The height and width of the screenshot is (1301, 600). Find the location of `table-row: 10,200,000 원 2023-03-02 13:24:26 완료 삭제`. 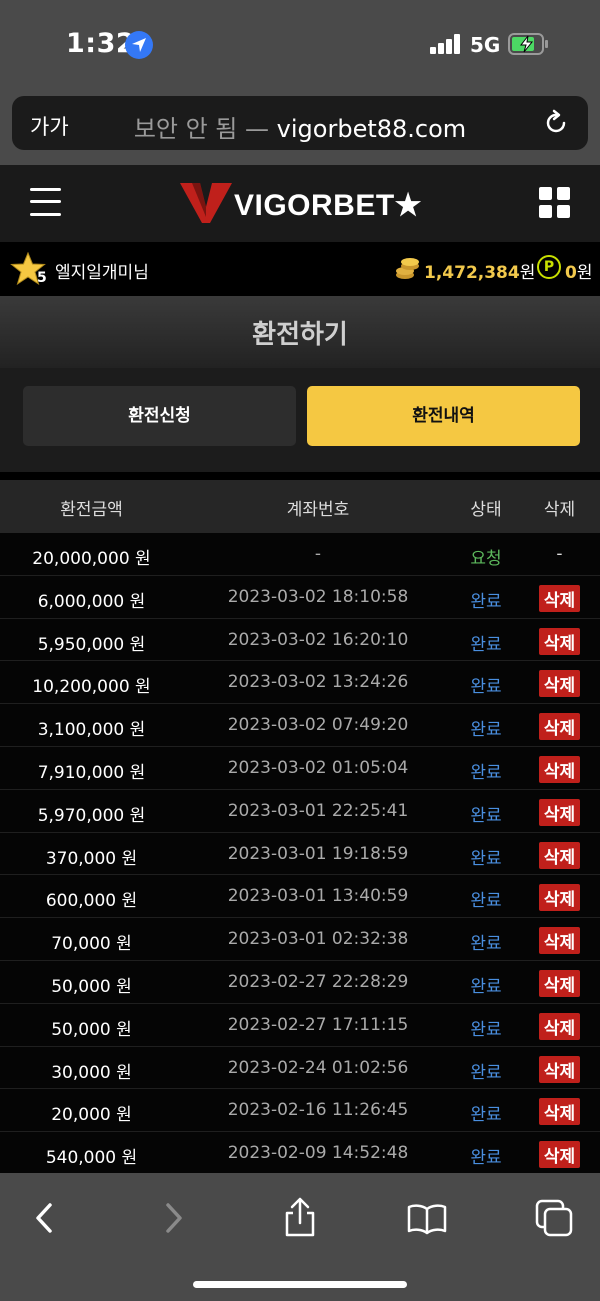

table-row: 10,200,000 원 2023-03-02 13:24:26 완료 삭제 is located at coordinates (300, 683).